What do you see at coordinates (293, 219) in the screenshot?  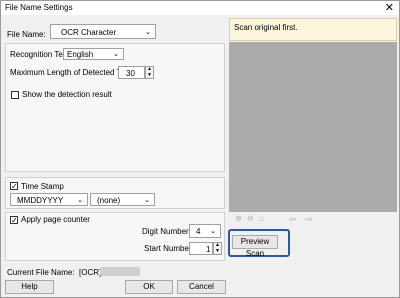 I see `previous-arrow-icon: ⇦` at bounding box center [293, 219].